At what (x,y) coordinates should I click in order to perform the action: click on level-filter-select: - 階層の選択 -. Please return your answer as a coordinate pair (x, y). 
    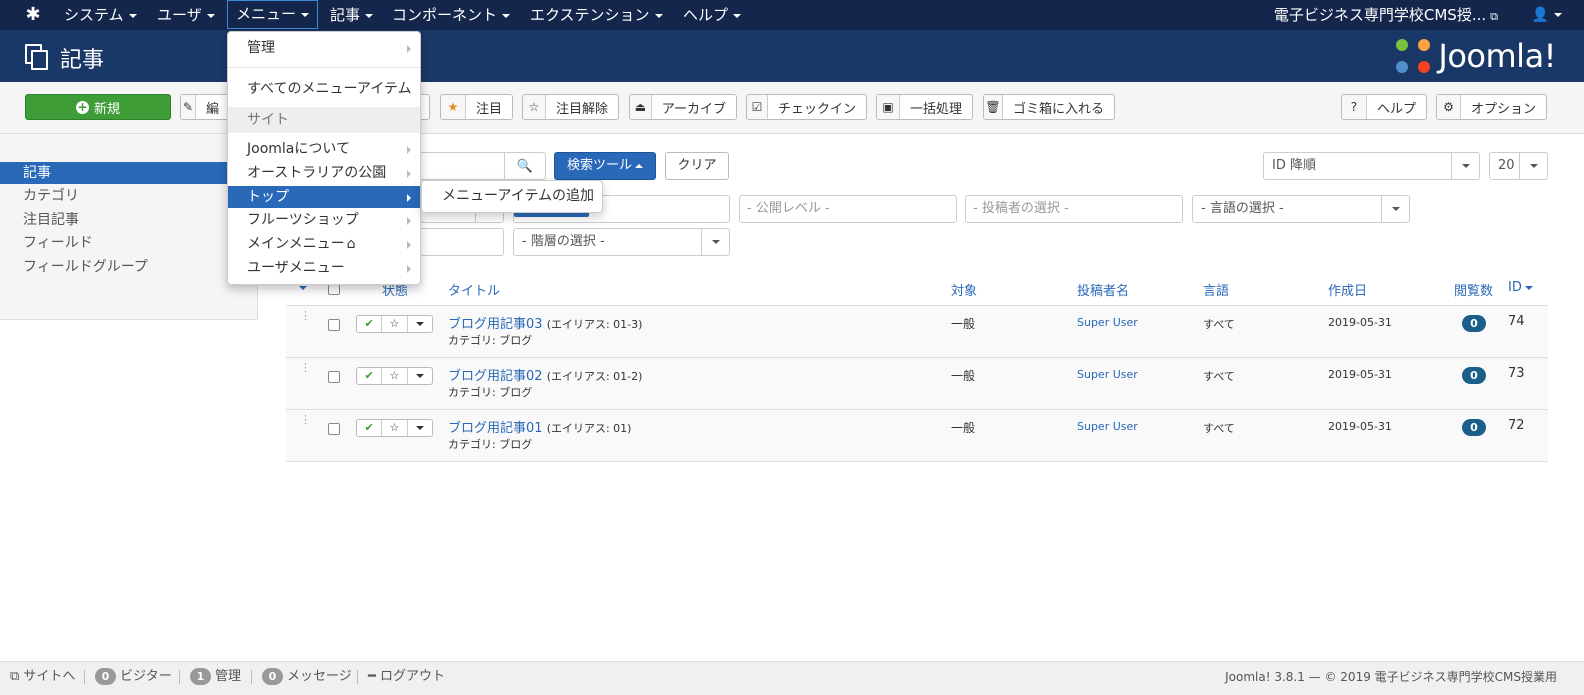
    Looking at the image, I should click on (621, 242).